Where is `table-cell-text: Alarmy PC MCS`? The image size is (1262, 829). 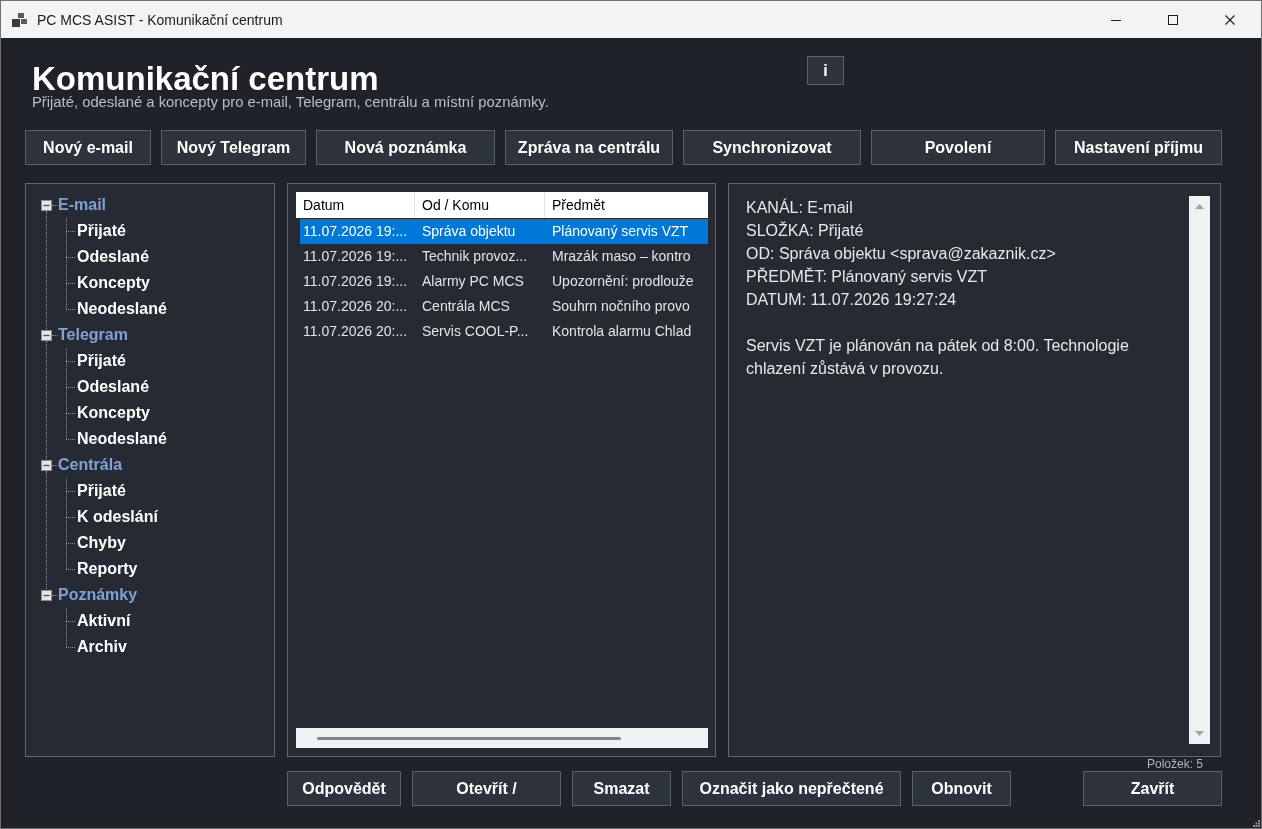
table-cell-text: Alarmy PC MCS is located at coordinates (473, 281).